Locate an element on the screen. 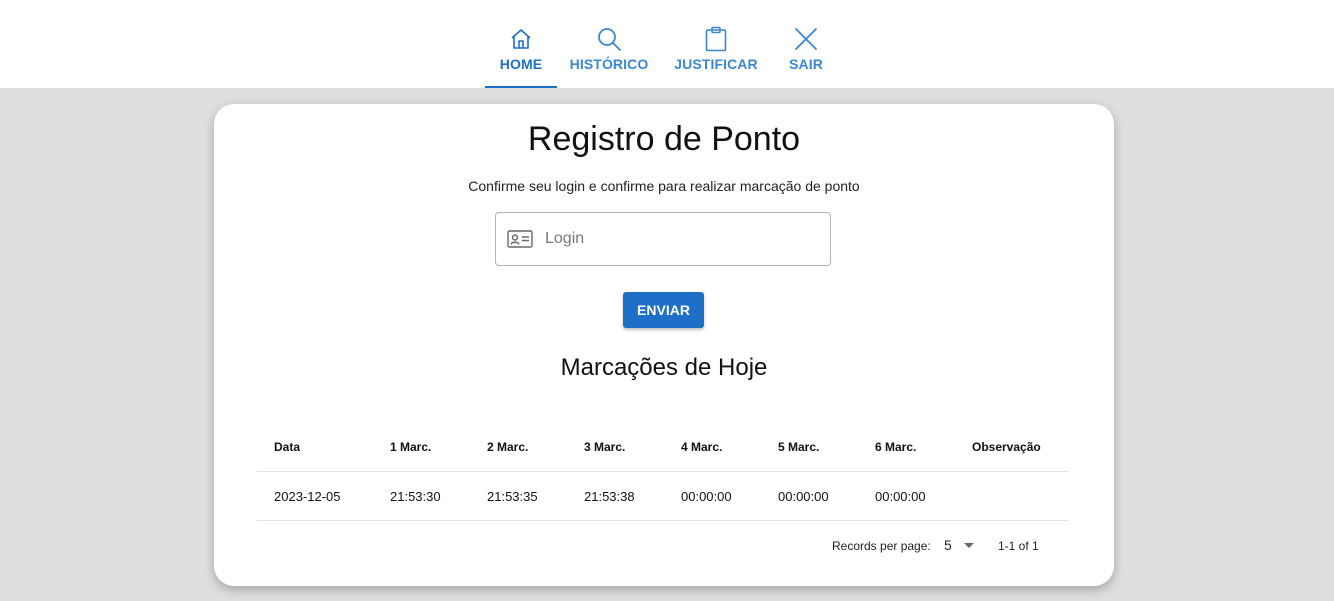  nav-tabs: HOME HISTÓRICO JUSTIFICAR SAIR is located at coordinates (667, 44).